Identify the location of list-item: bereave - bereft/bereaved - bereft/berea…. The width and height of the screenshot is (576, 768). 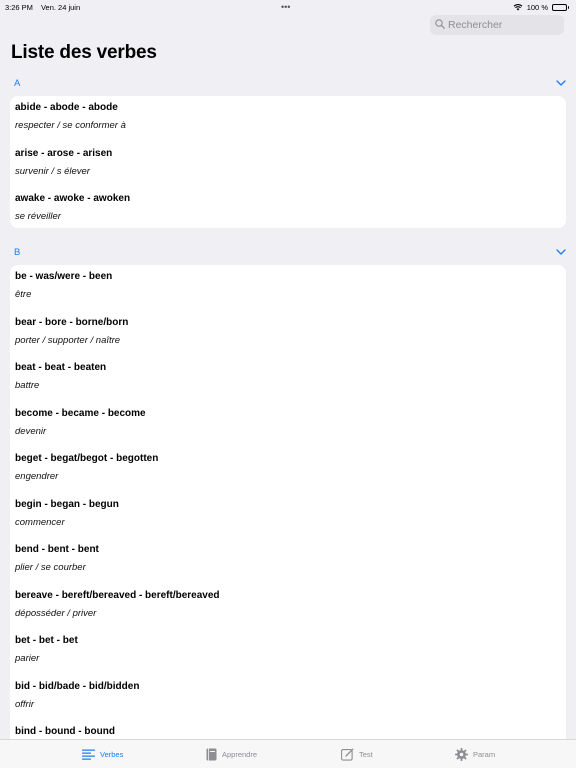
(288, 607).